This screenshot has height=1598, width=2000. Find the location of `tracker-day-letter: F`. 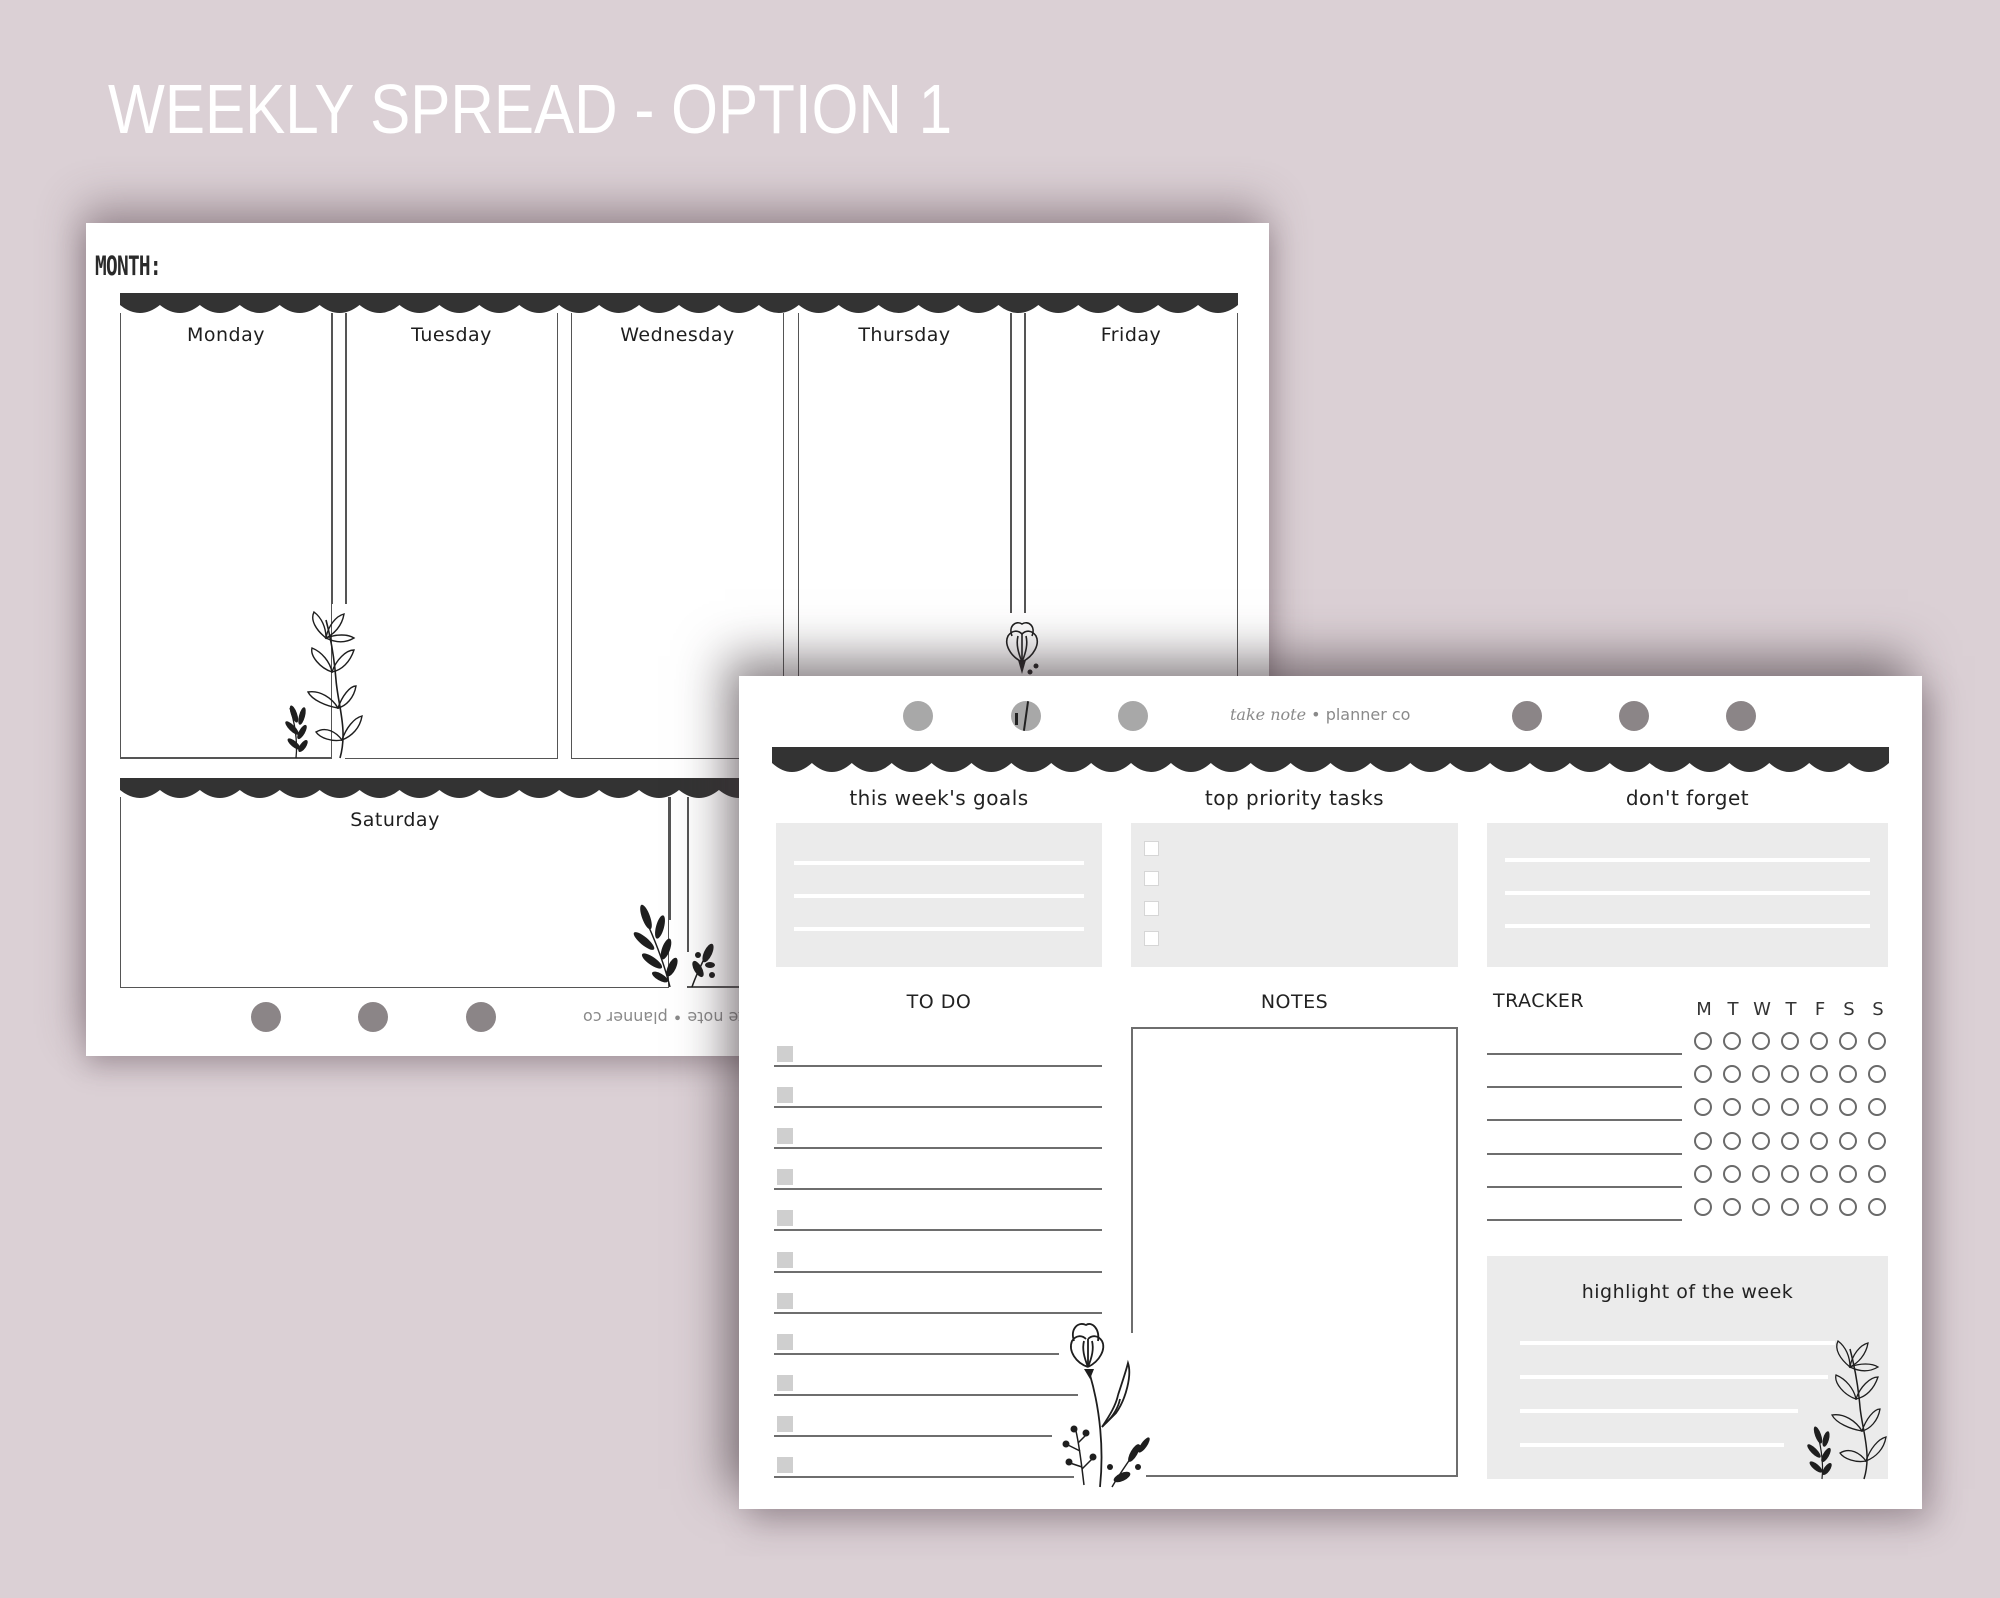

tracker-day-letter: F is located at coordinates (1820, 1009).